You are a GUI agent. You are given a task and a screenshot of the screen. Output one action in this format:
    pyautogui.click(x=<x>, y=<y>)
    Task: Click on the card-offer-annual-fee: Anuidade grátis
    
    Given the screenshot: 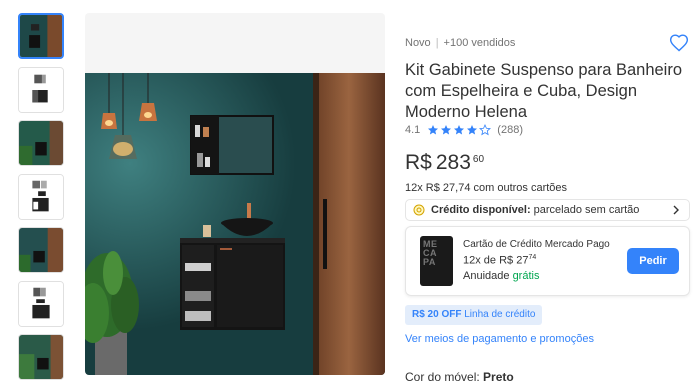 What is the action you would take?
    pyautogui.click(x=501, y=276)
    